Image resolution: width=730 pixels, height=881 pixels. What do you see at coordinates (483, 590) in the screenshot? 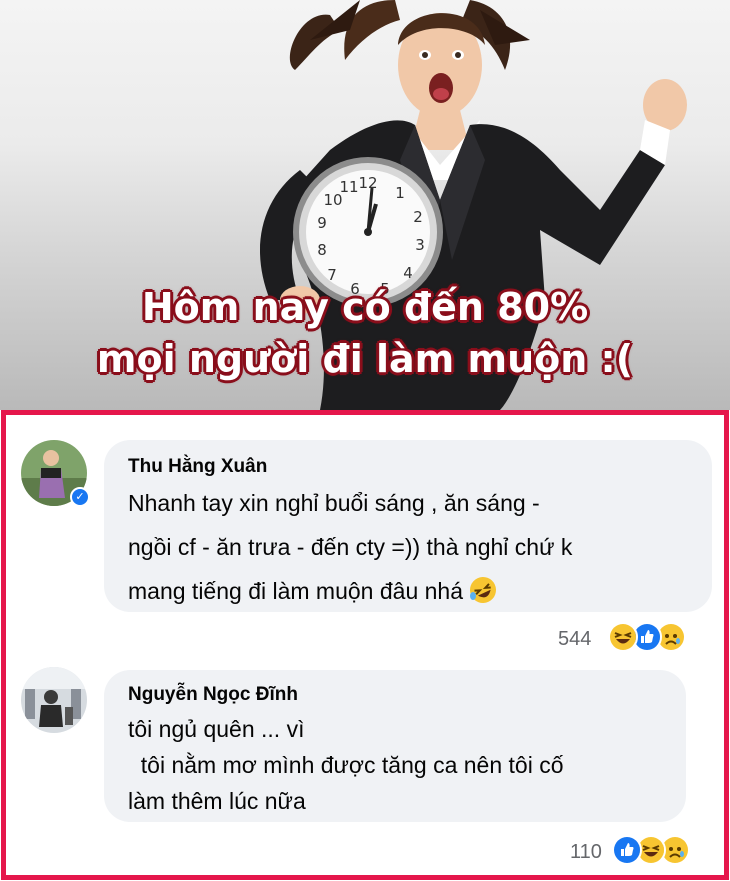
I see `rolling-laughing-emoji-icon` at bounding box center [483, 590].